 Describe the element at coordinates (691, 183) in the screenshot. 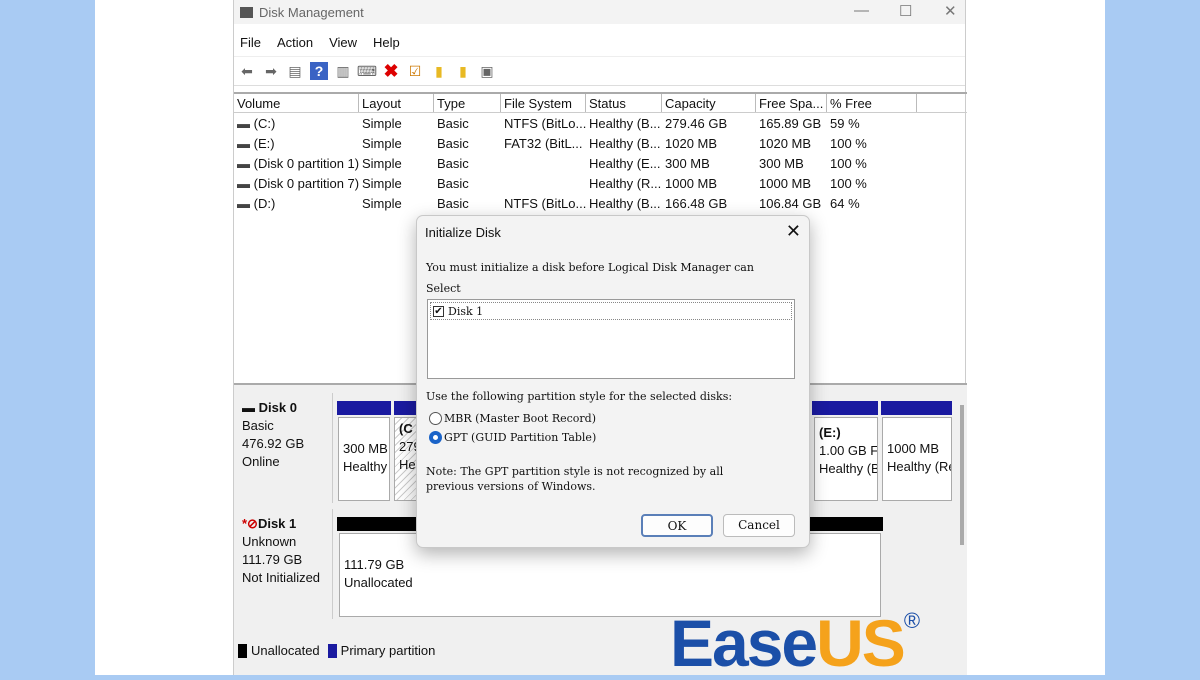

I see `table-cell: 1000 MB` at that location.